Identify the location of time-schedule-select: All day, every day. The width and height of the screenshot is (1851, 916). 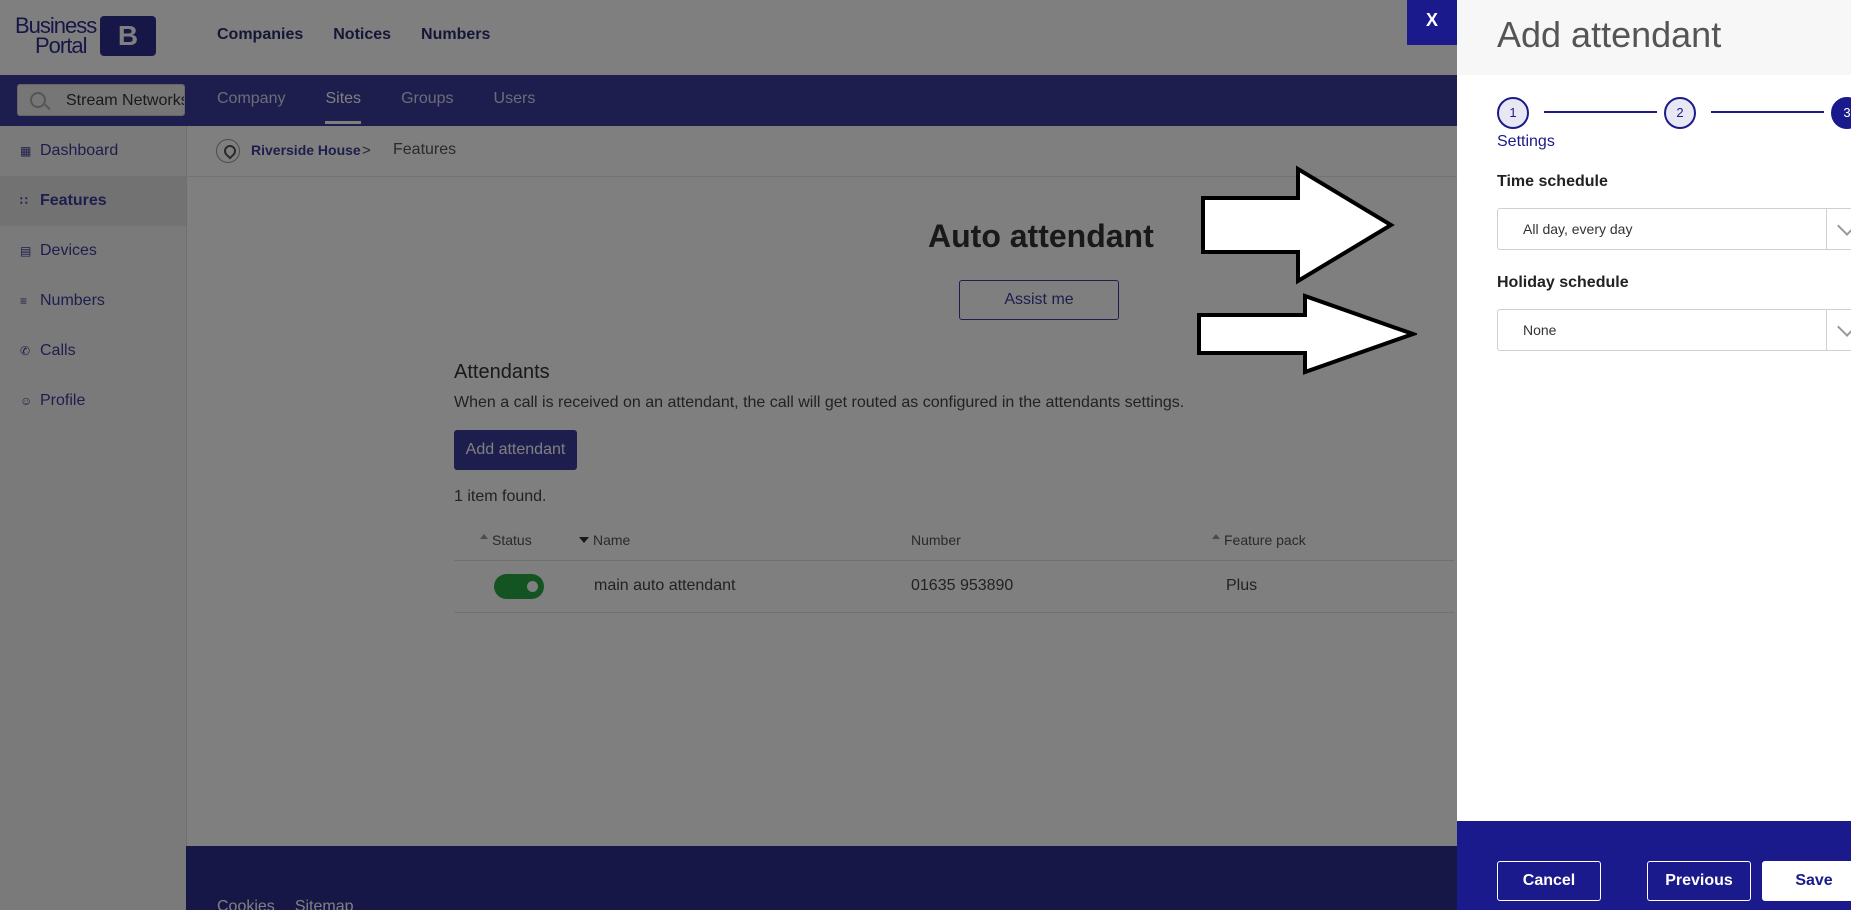
(1674, 229).